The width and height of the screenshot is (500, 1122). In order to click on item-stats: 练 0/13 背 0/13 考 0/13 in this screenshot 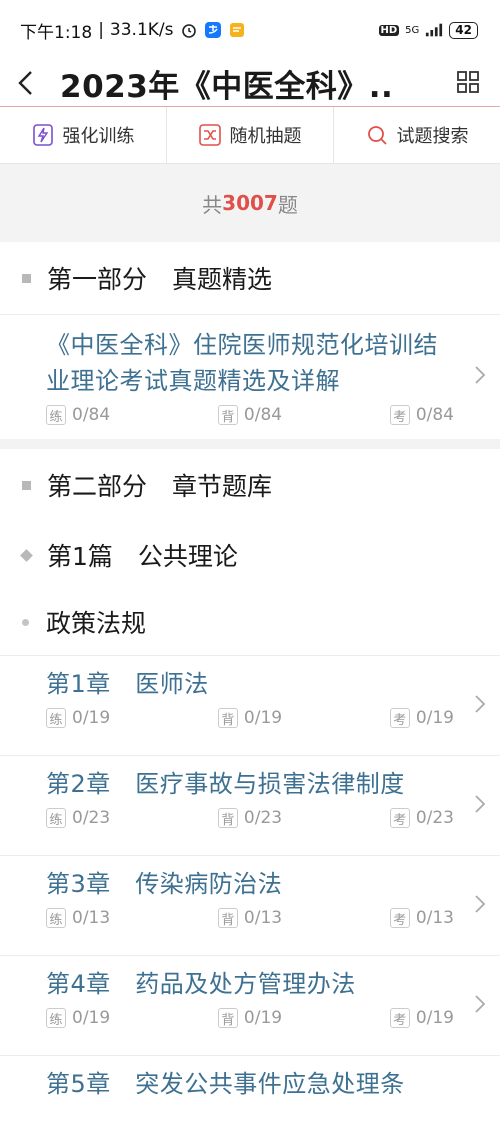, I will do `click(250, 918)`.